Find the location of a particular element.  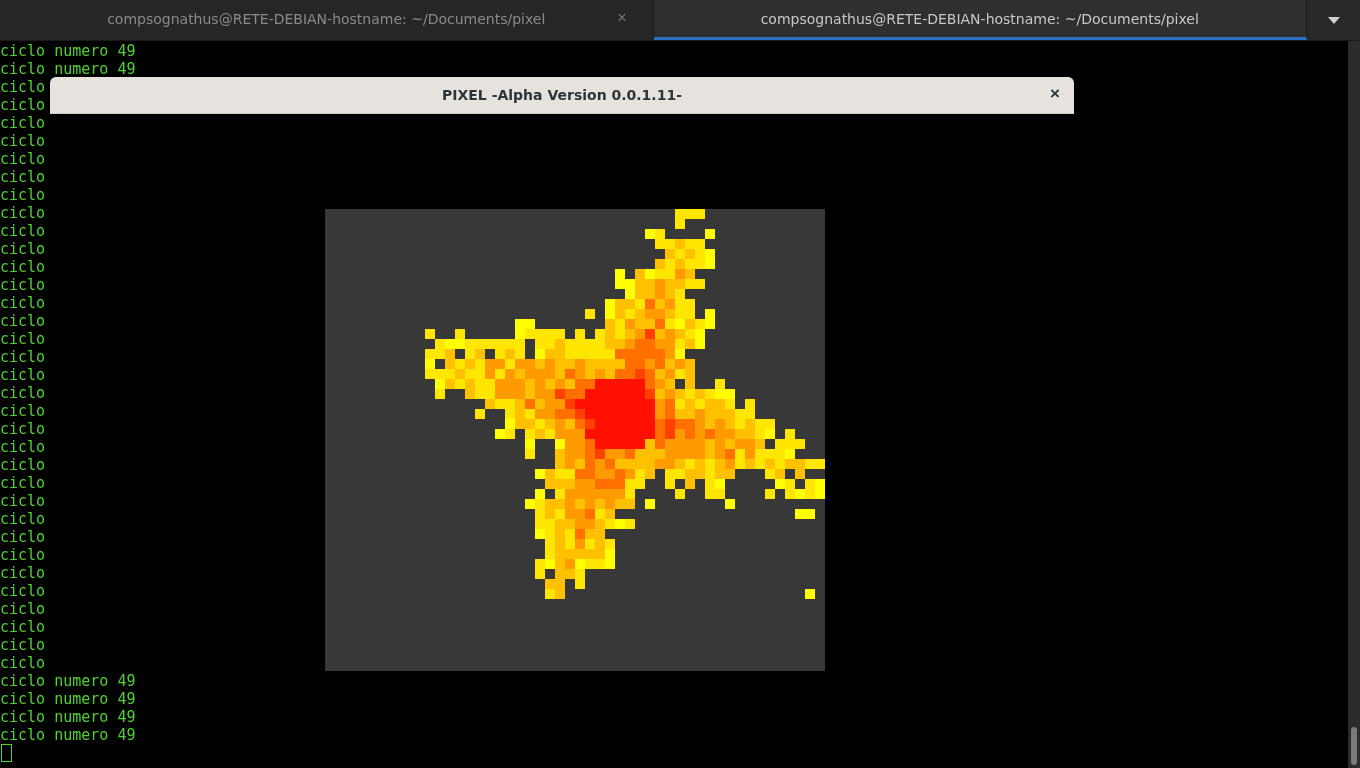

terminal-tab: compsognathus@RETE-DEBIAN-hostname: ~/Documents/pixel is located at coordinates (980, 20).